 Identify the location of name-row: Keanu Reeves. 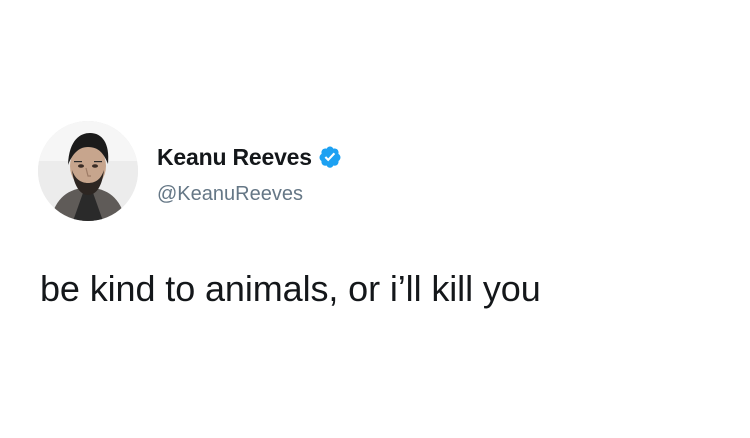
(249, 157).